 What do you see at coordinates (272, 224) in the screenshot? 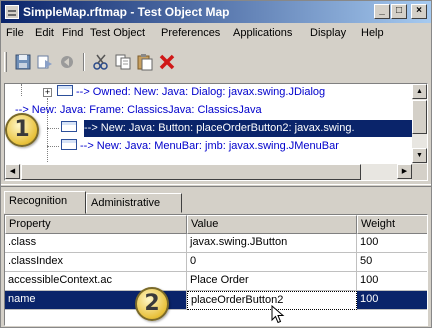
I see `column-header-value: Value` at bounding box center [272, 224].